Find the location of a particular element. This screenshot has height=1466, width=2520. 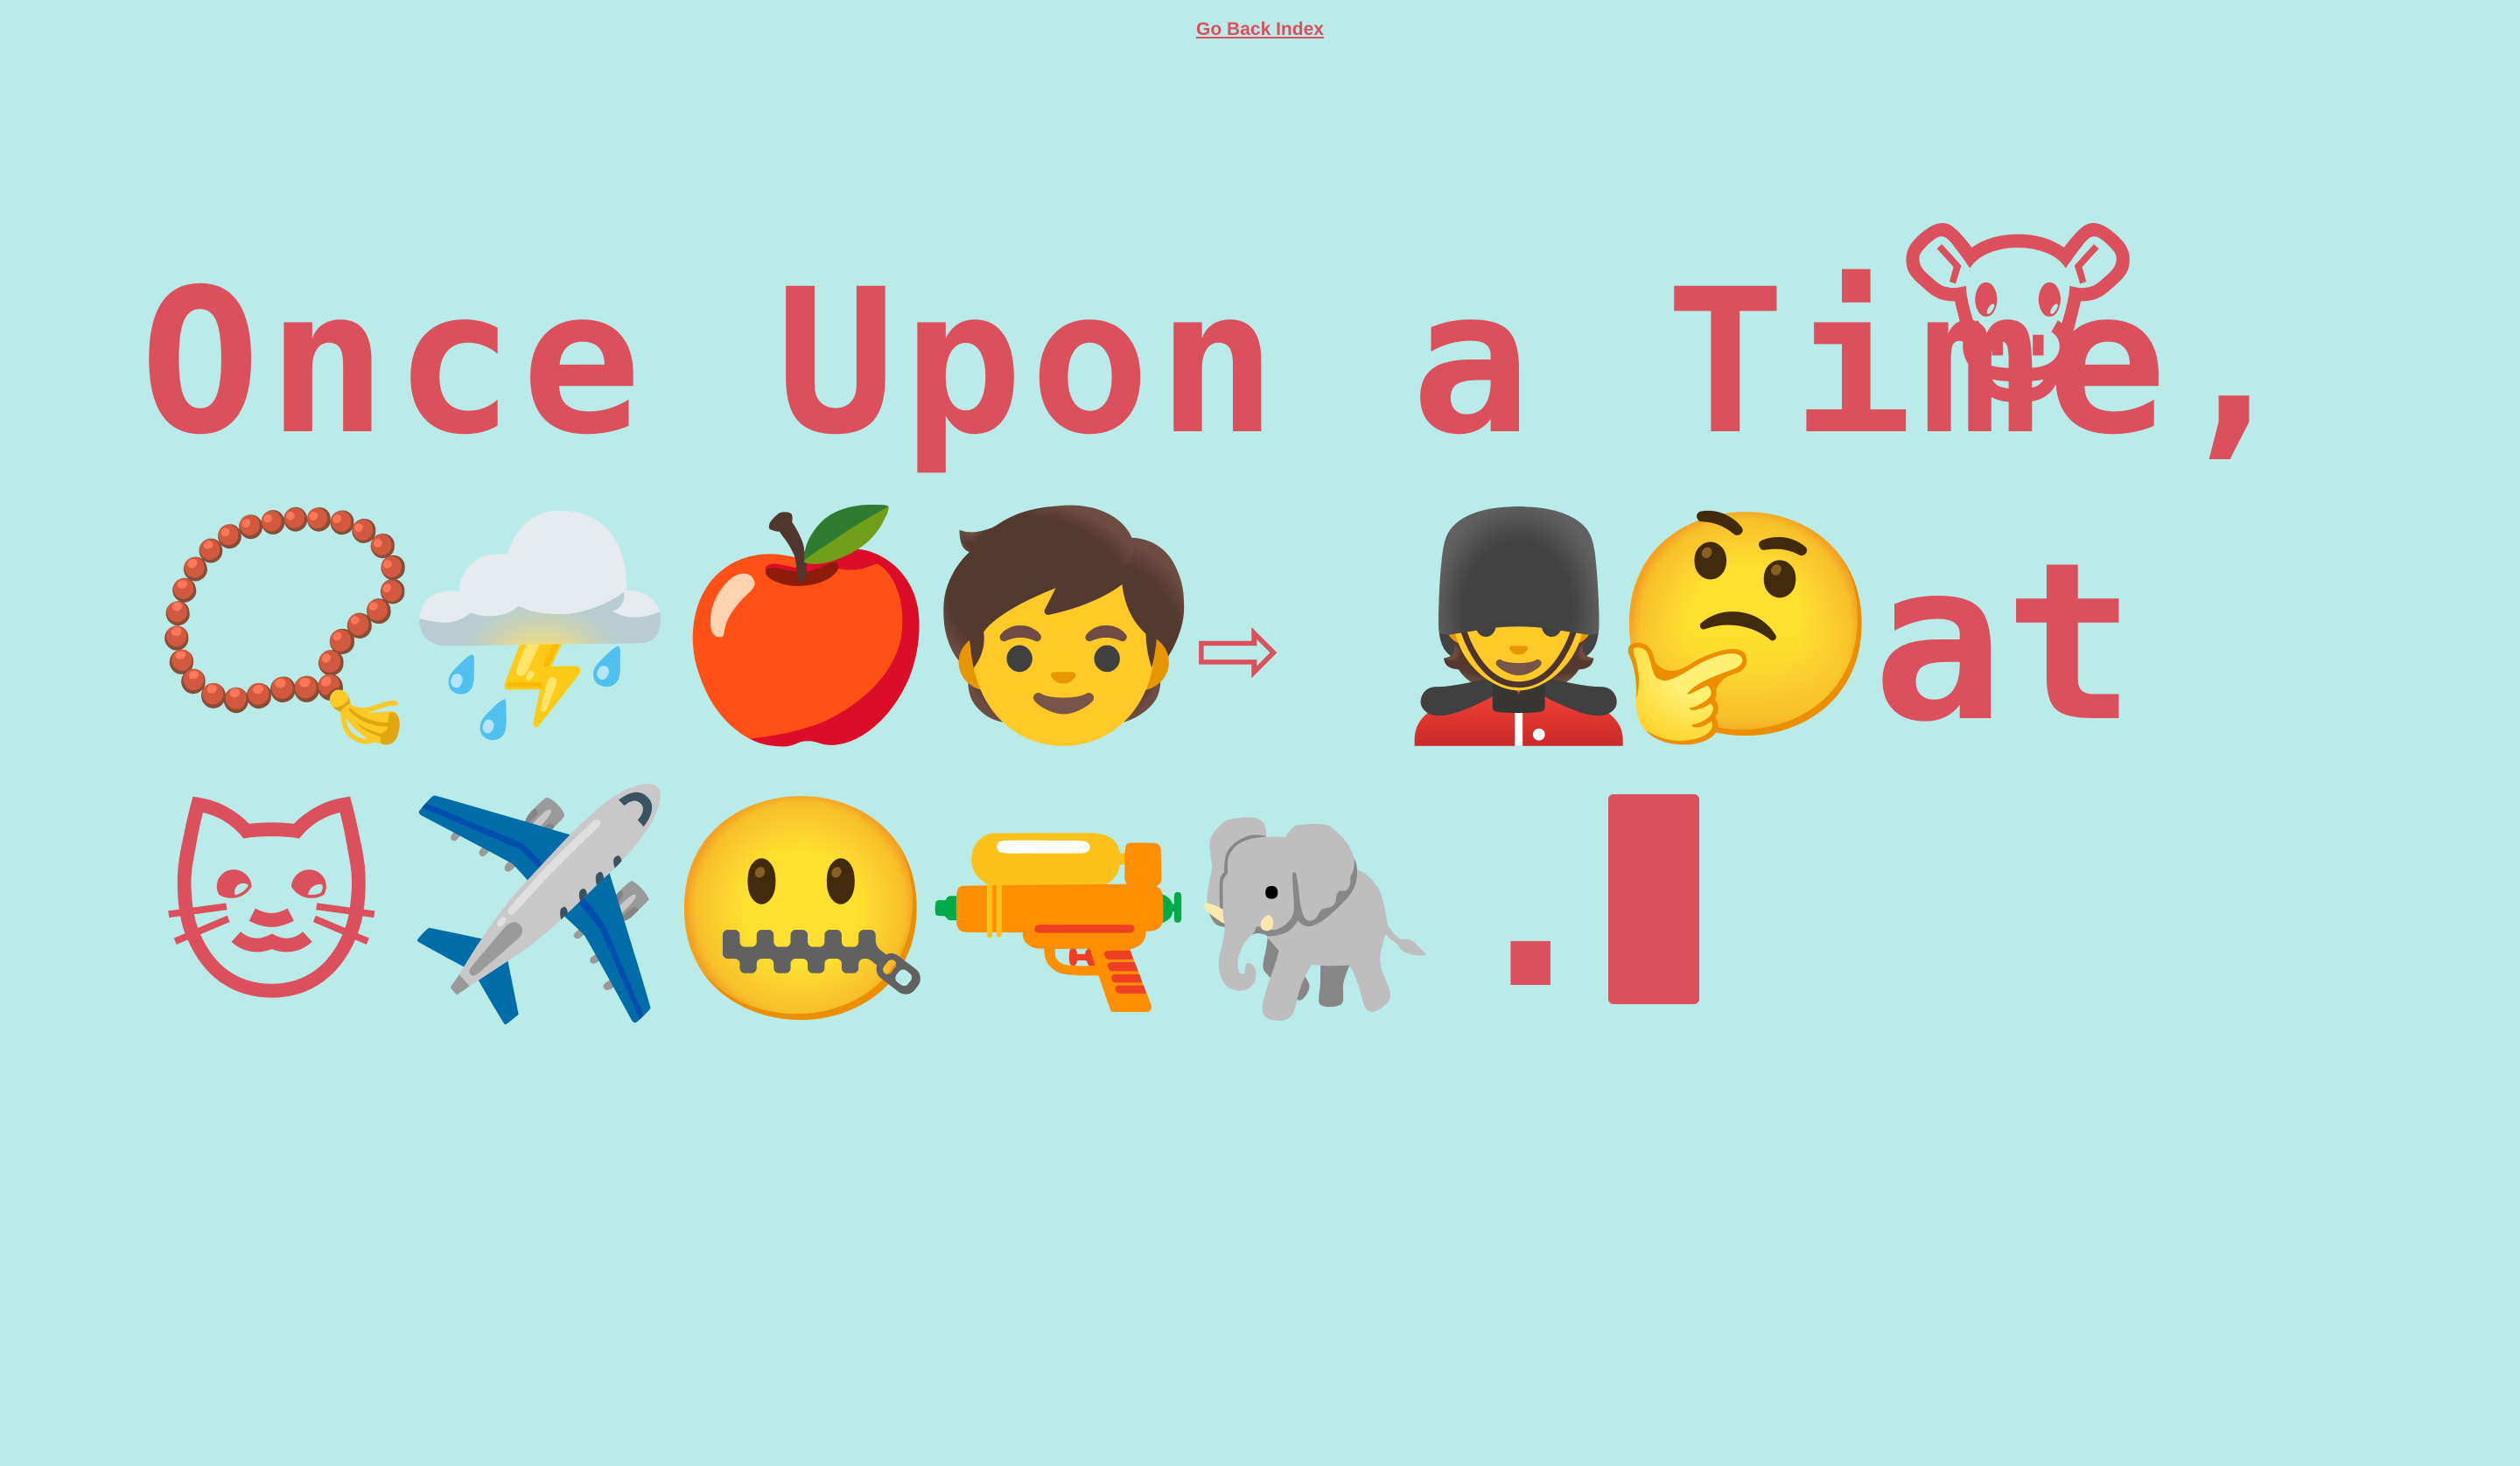

text-cursor-bar is located at coordinates (1653, 899).